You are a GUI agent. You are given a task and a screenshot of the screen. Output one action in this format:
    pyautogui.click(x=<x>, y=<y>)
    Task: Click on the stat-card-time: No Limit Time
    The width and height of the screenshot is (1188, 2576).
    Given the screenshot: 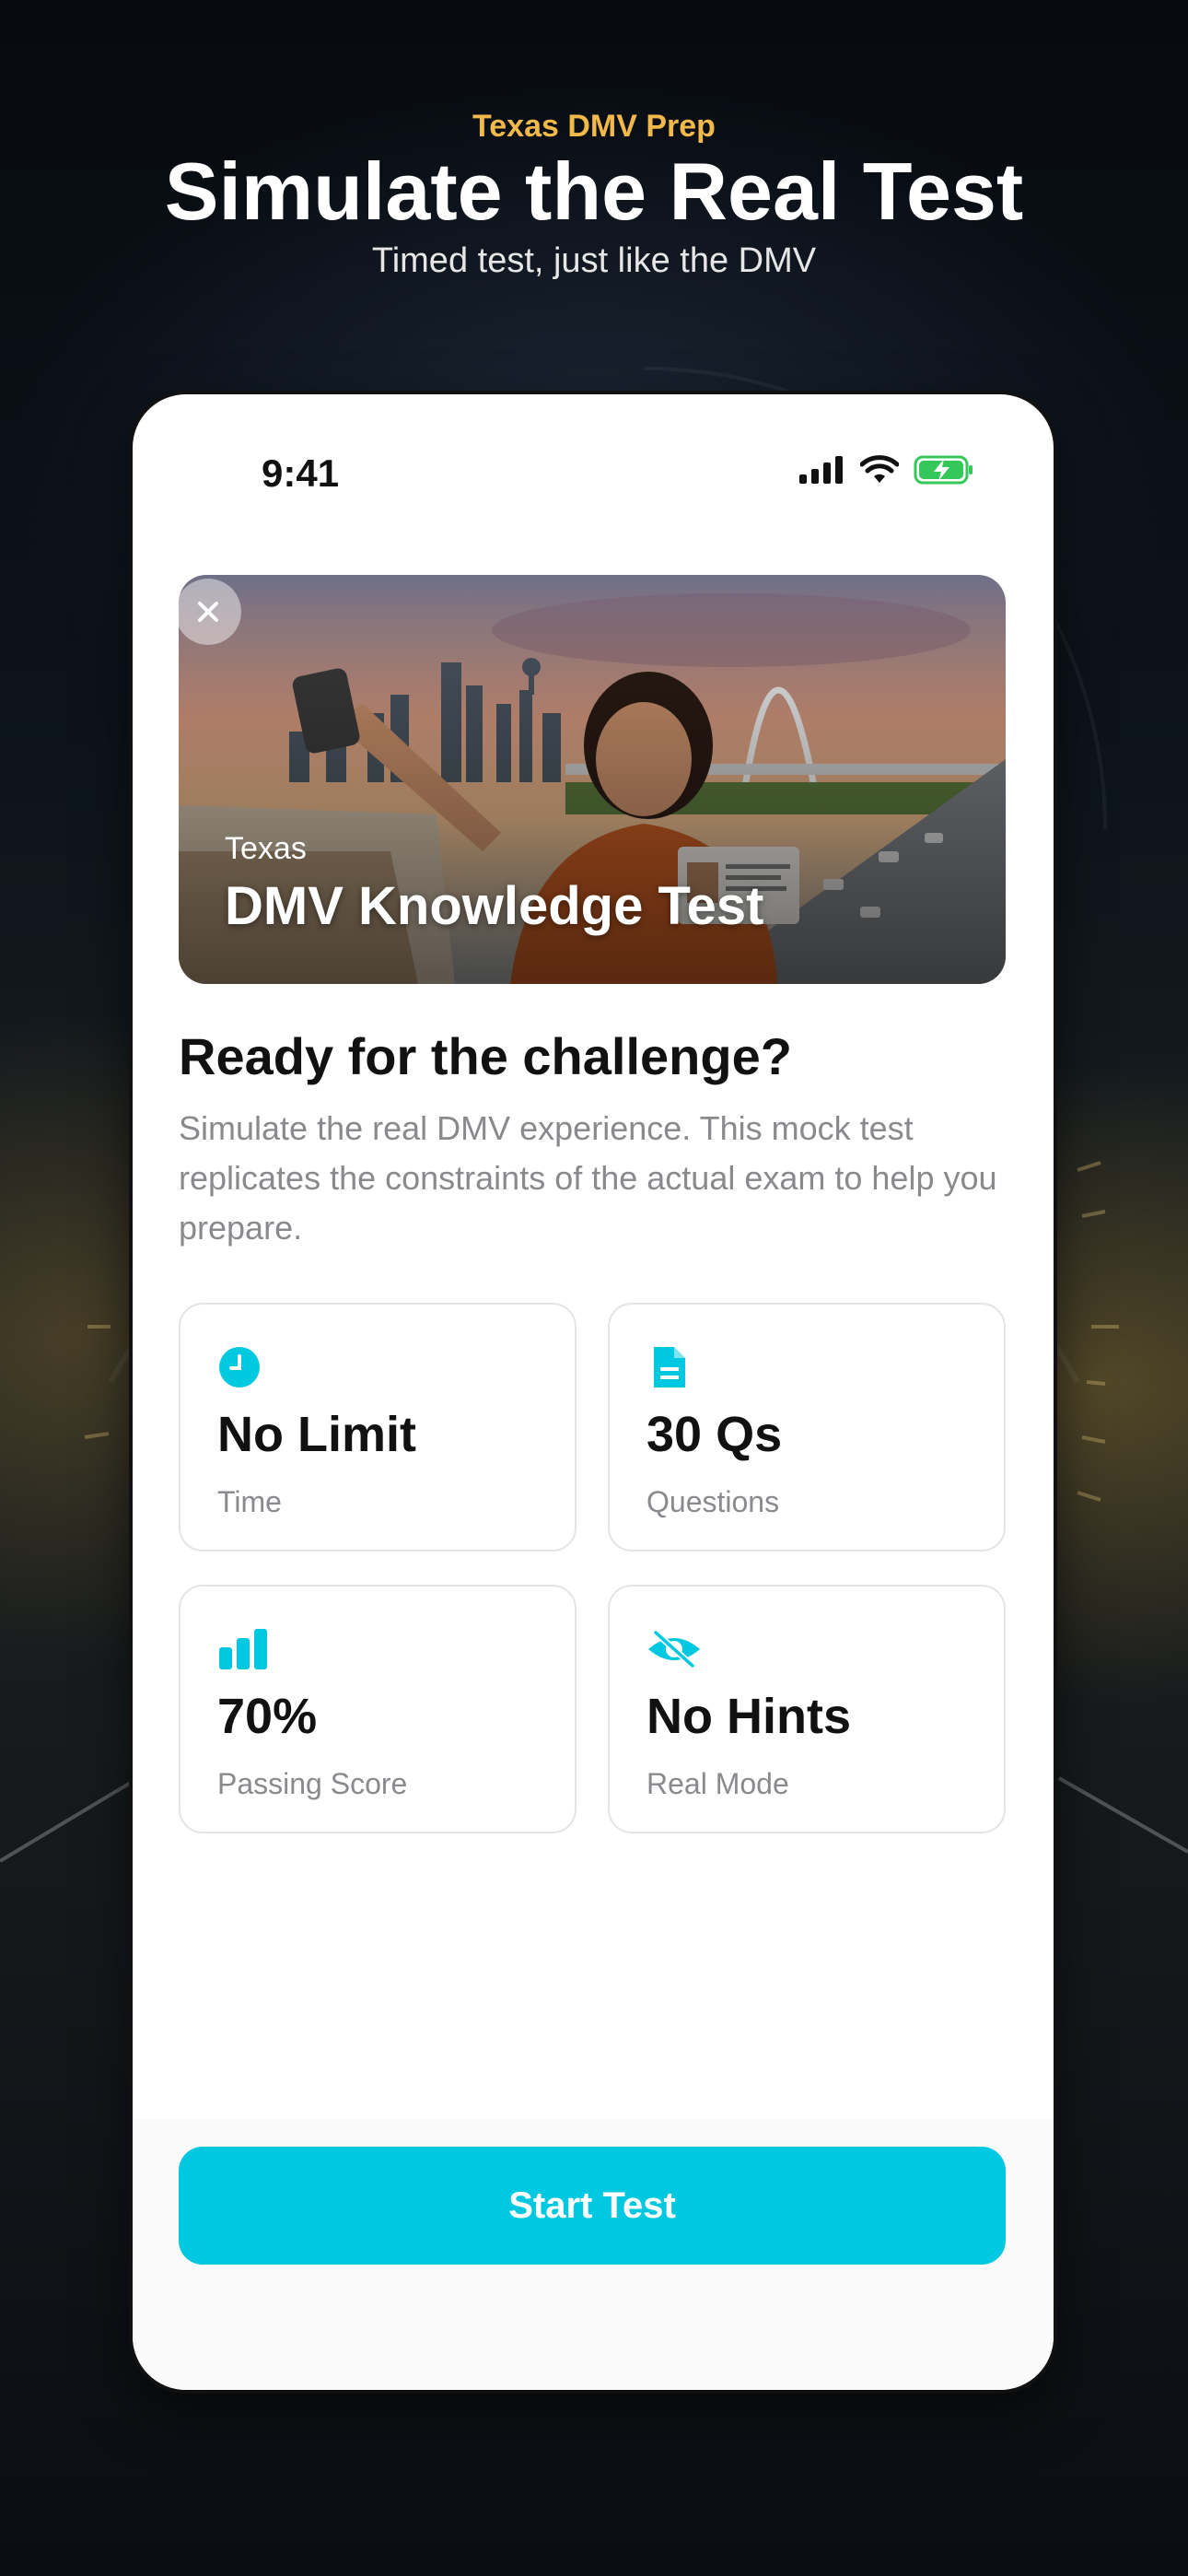 What is the action you would take?
    pyautogui.click(x=378, y=1427)
    